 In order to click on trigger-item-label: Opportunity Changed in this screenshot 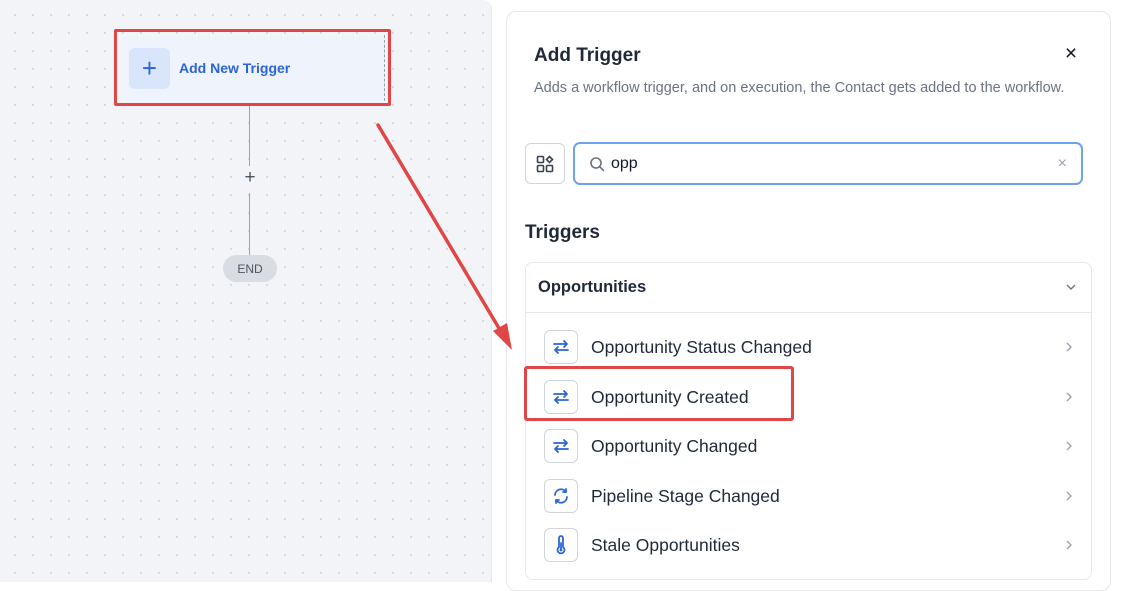, I will do `click(674, 445)`.